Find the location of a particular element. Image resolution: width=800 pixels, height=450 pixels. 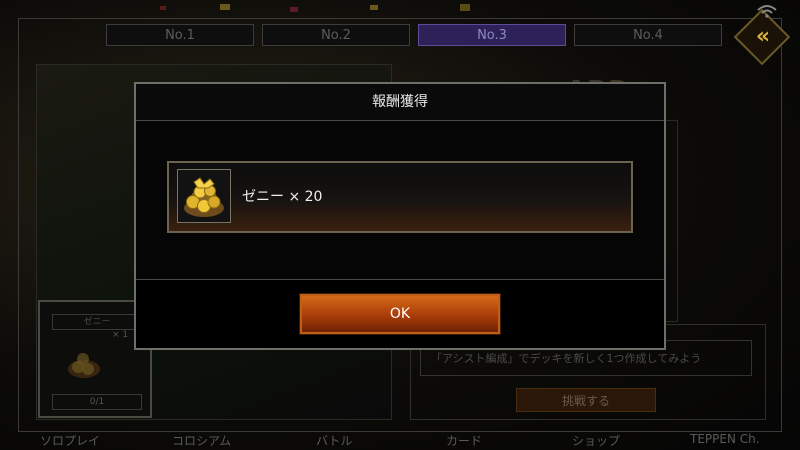

tab-no2: No.2 is located at coordinates (336, 35).